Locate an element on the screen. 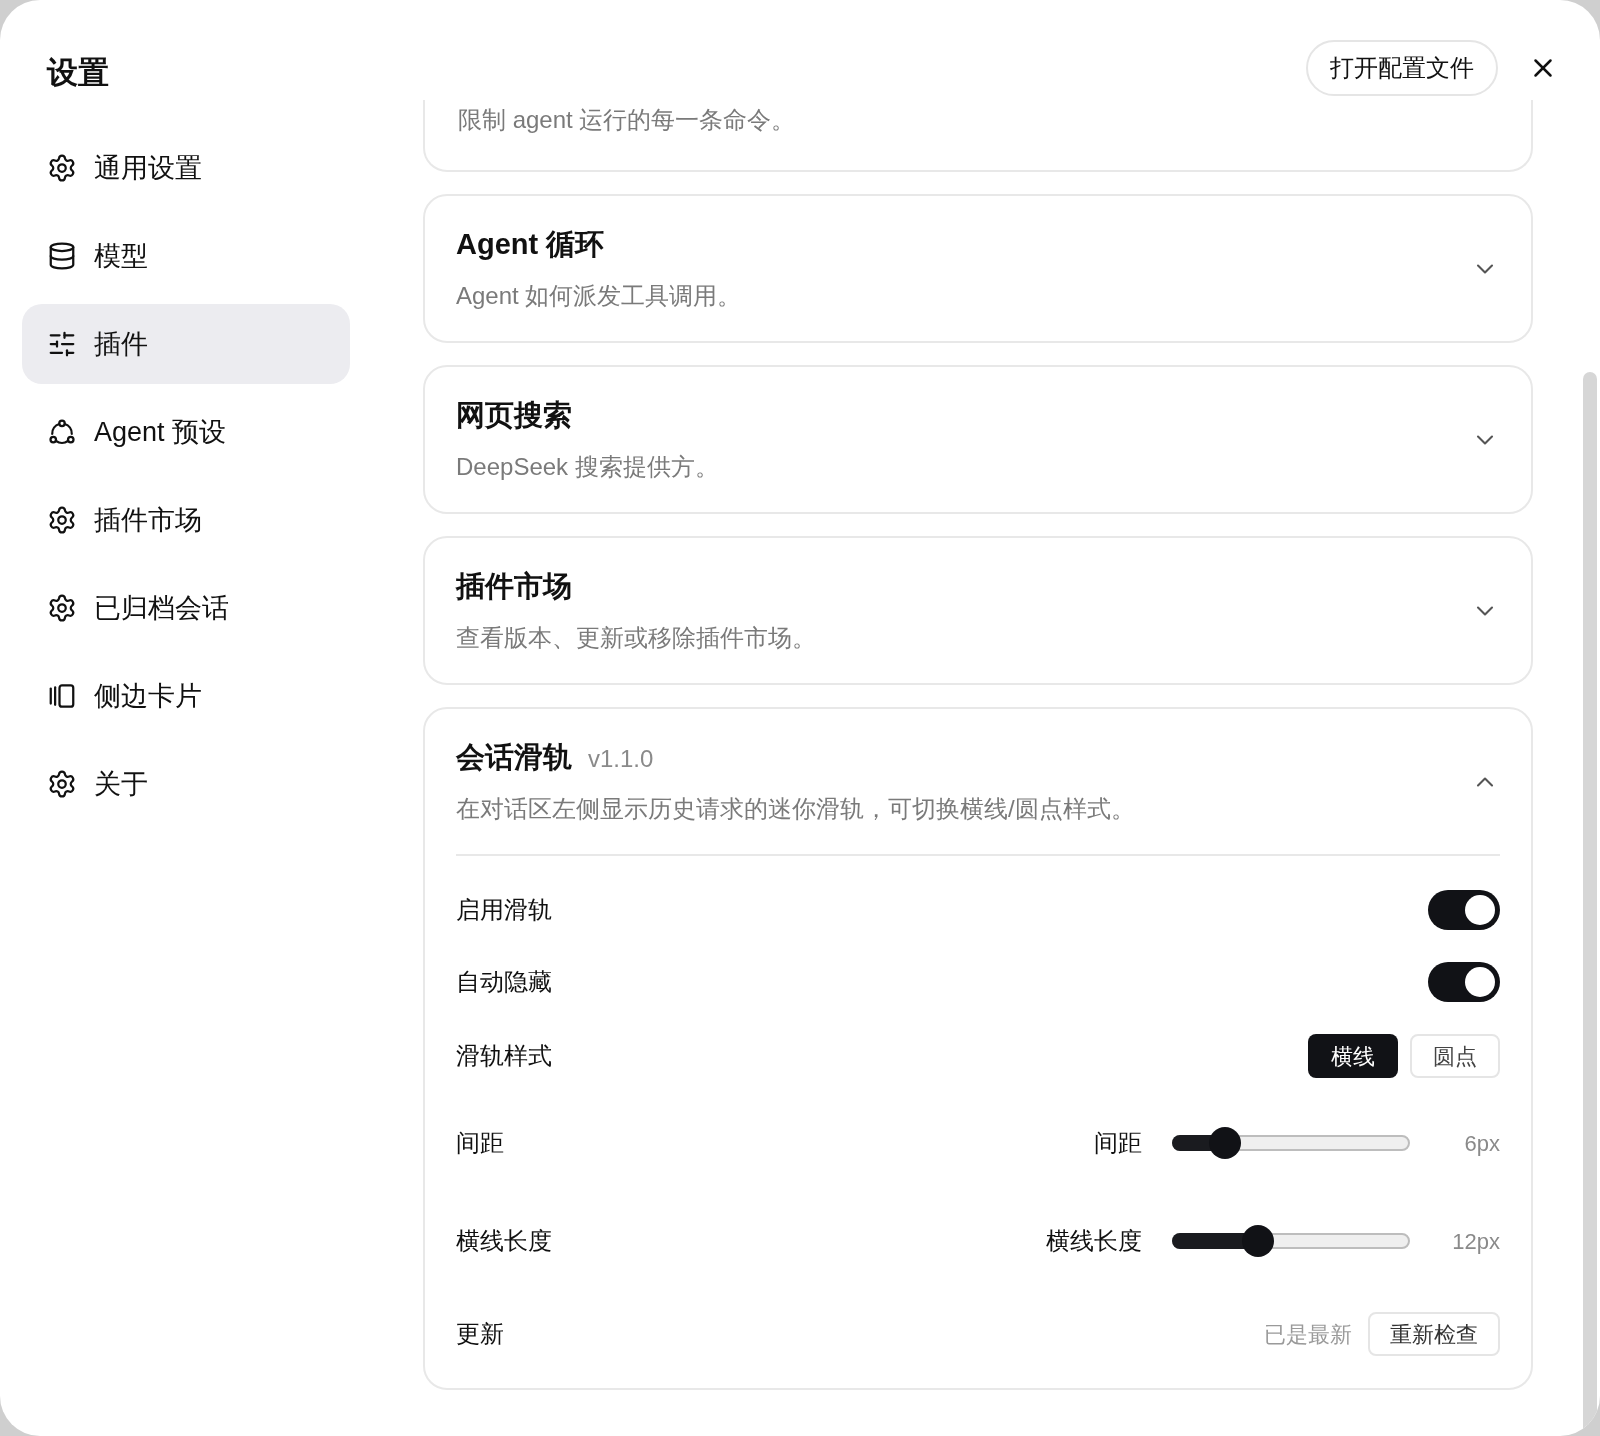  sidebar-item: 插件 is located at coordinates (186, 344).